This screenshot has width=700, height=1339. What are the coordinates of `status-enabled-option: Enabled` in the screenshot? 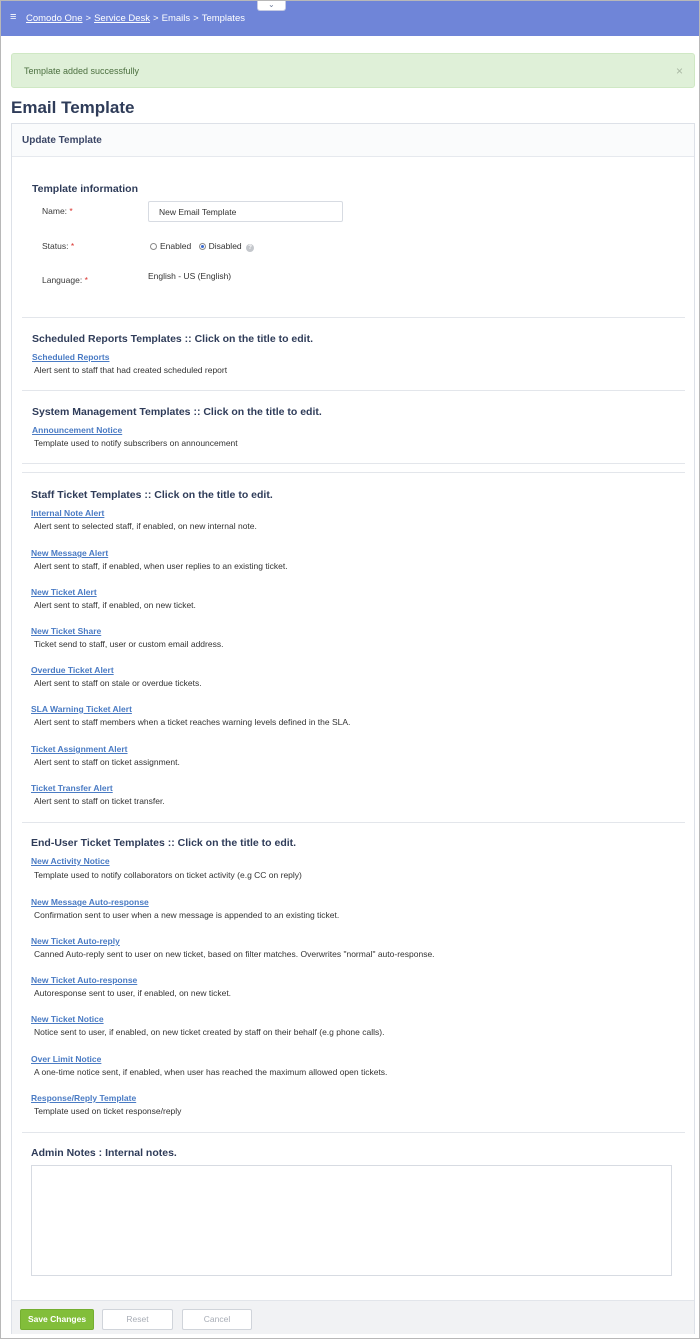 It's located at (170, 246).